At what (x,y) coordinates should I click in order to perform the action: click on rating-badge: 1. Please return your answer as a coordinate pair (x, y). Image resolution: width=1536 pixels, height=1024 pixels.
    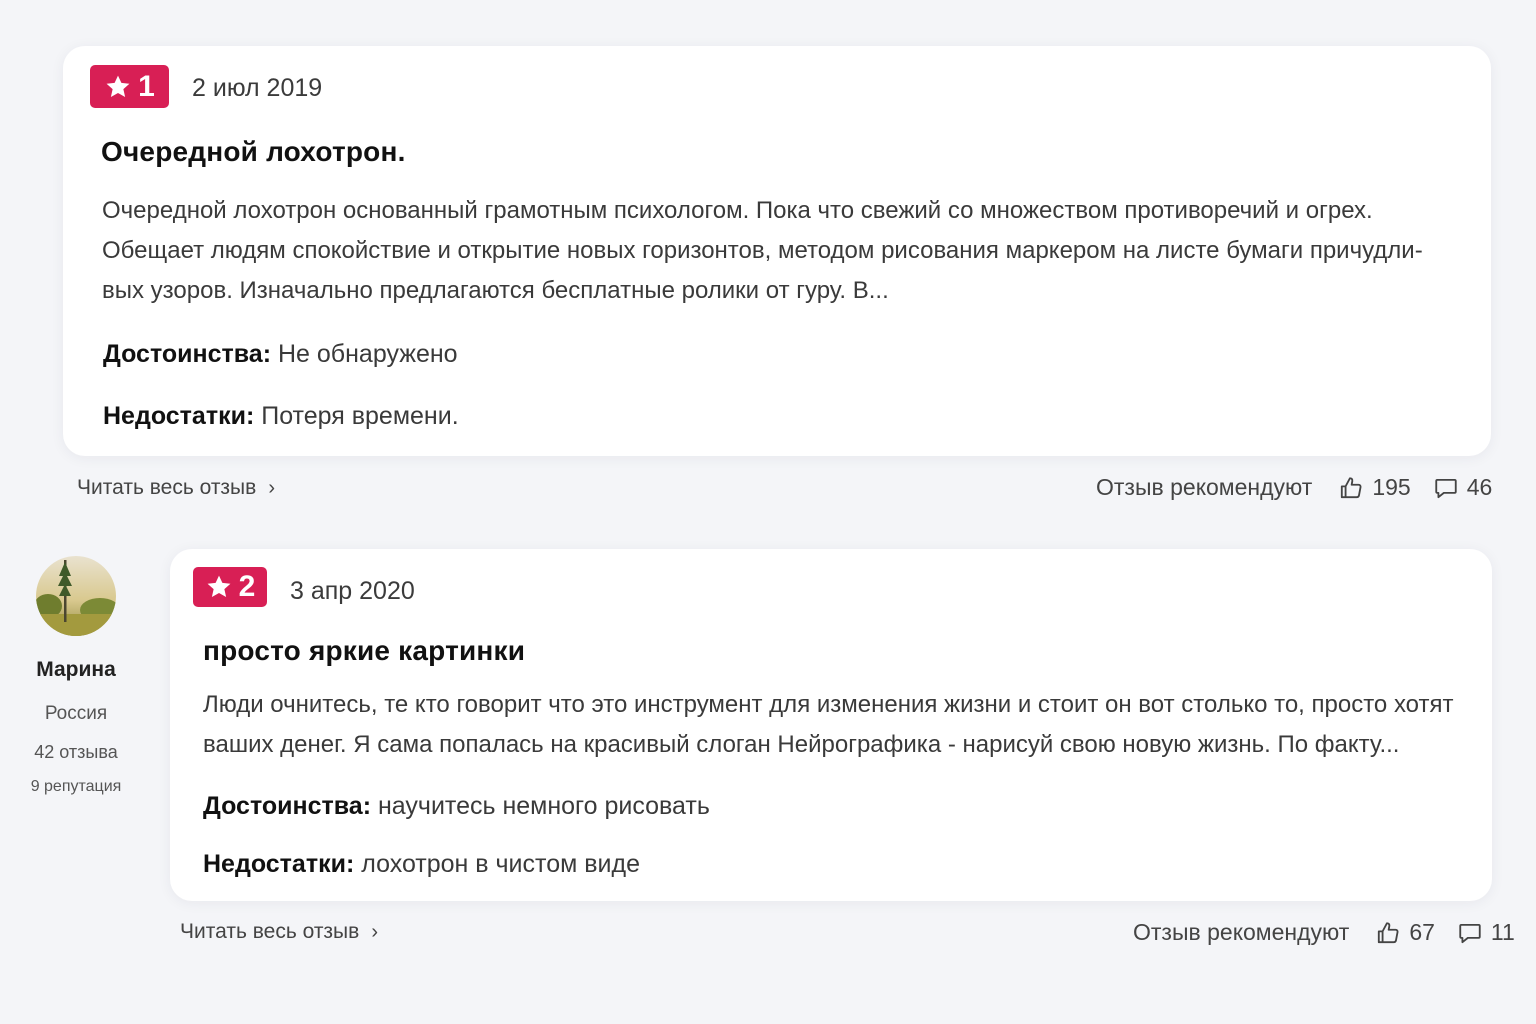
    Looking at the image, I should click on (129, 86).